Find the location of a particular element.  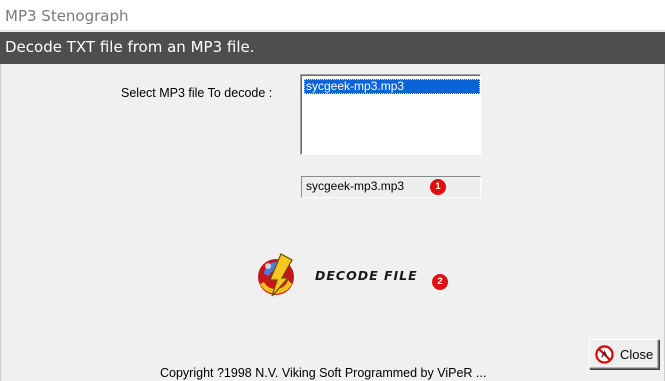

list-item: sycgeek-mp3.mp3 is located at coordinates (392, 86).